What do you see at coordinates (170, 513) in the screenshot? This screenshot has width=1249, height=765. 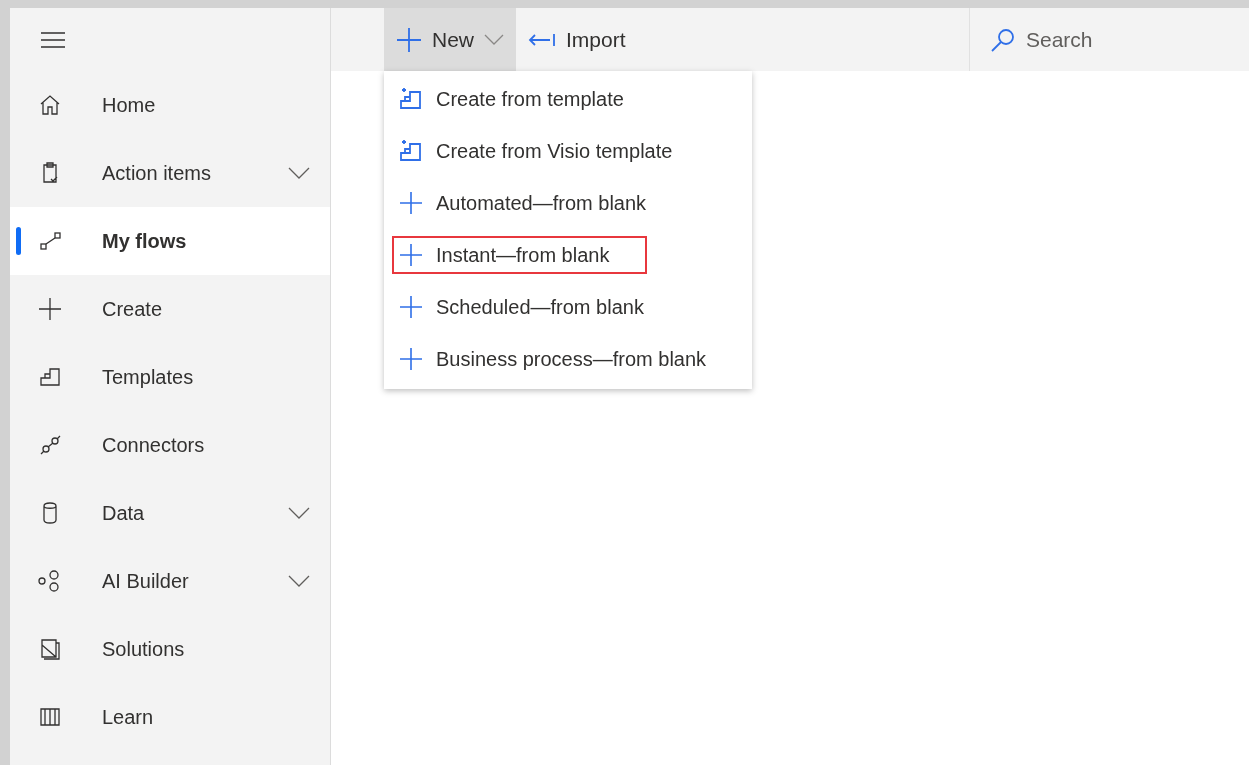 I see `sidebar-item: Data` at bounding box center [170, 513].